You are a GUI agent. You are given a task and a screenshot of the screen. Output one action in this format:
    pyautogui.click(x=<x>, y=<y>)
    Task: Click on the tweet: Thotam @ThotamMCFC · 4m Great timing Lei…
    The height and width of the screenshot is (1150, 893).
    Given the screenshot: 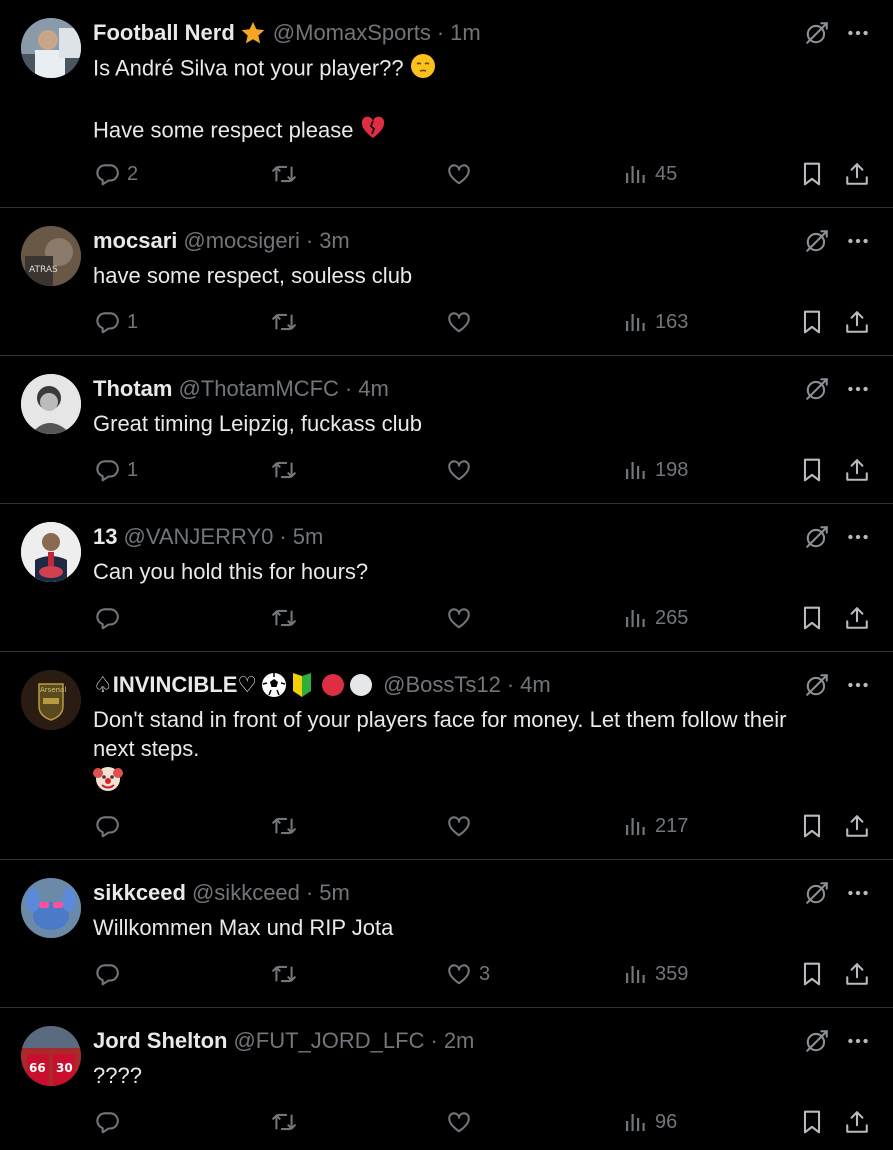 What is the action you would take?
    pyautogui.click(x=446, y=429)
    